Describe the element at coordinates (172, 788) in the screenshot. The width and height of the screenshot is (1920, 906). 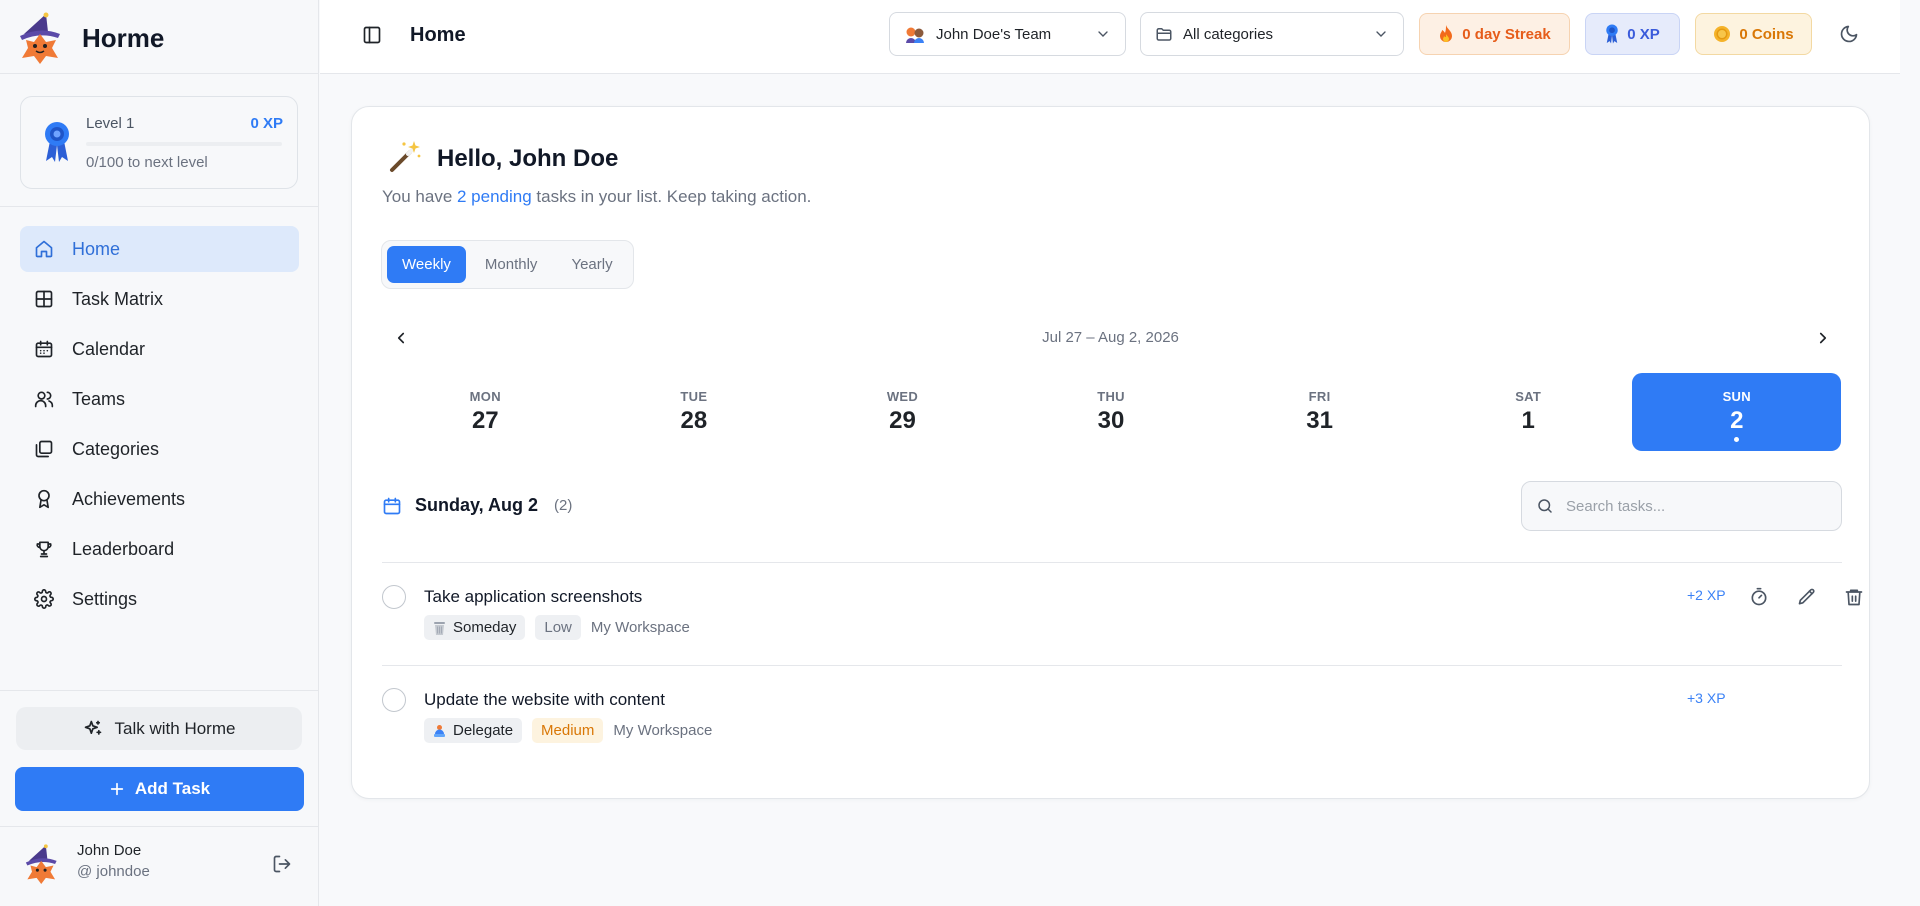
I see `add-task-label: Add Task` at that location.